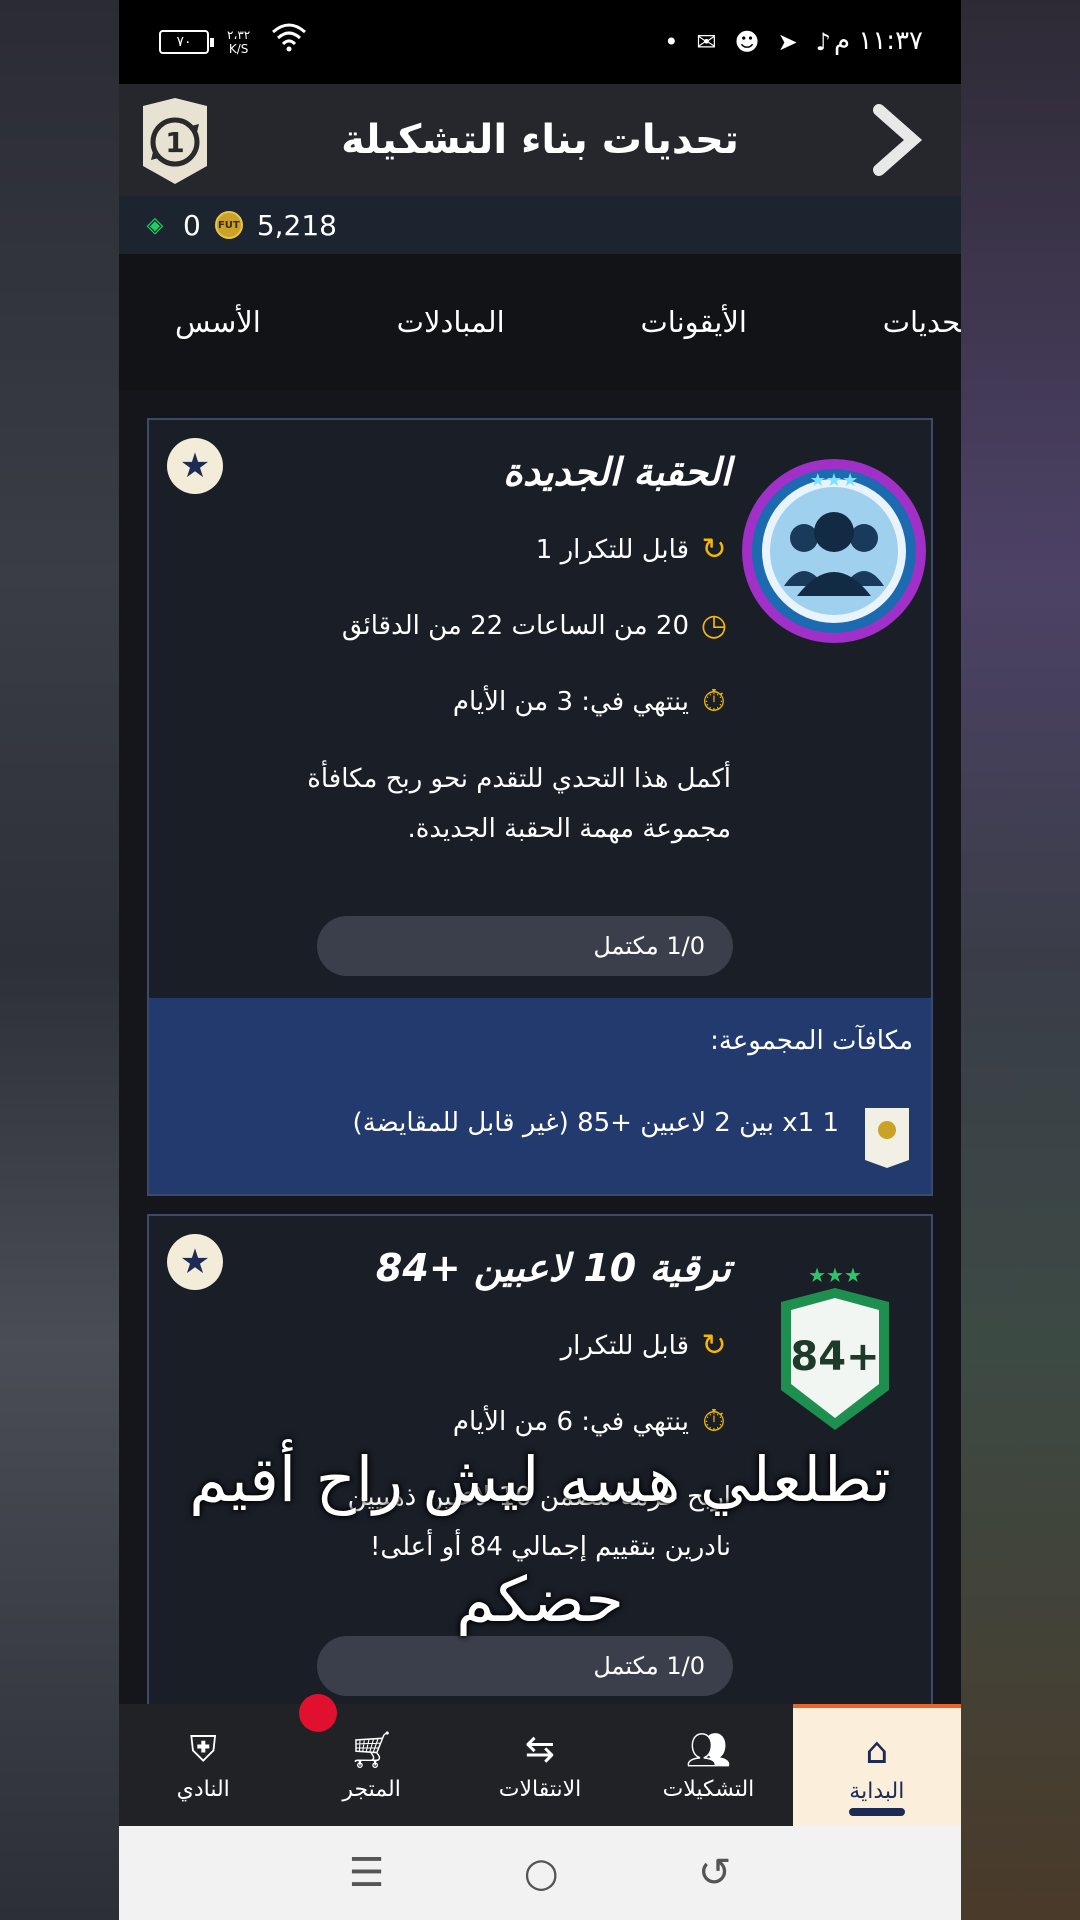 The image size is (1080, 1920). I want to click on recent-apps-icon: ☰, so click(367, 1873).